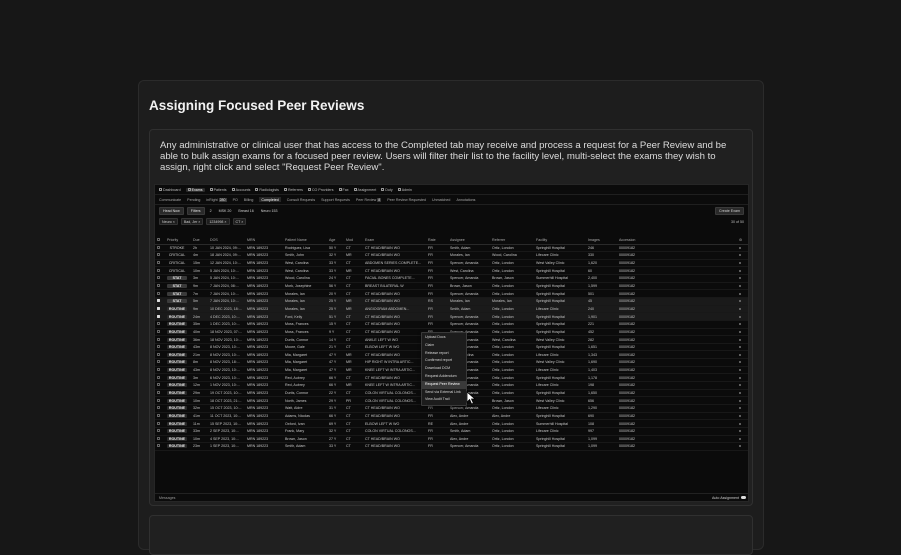  I want to click on column-header: ⚙, so click(742, 240).